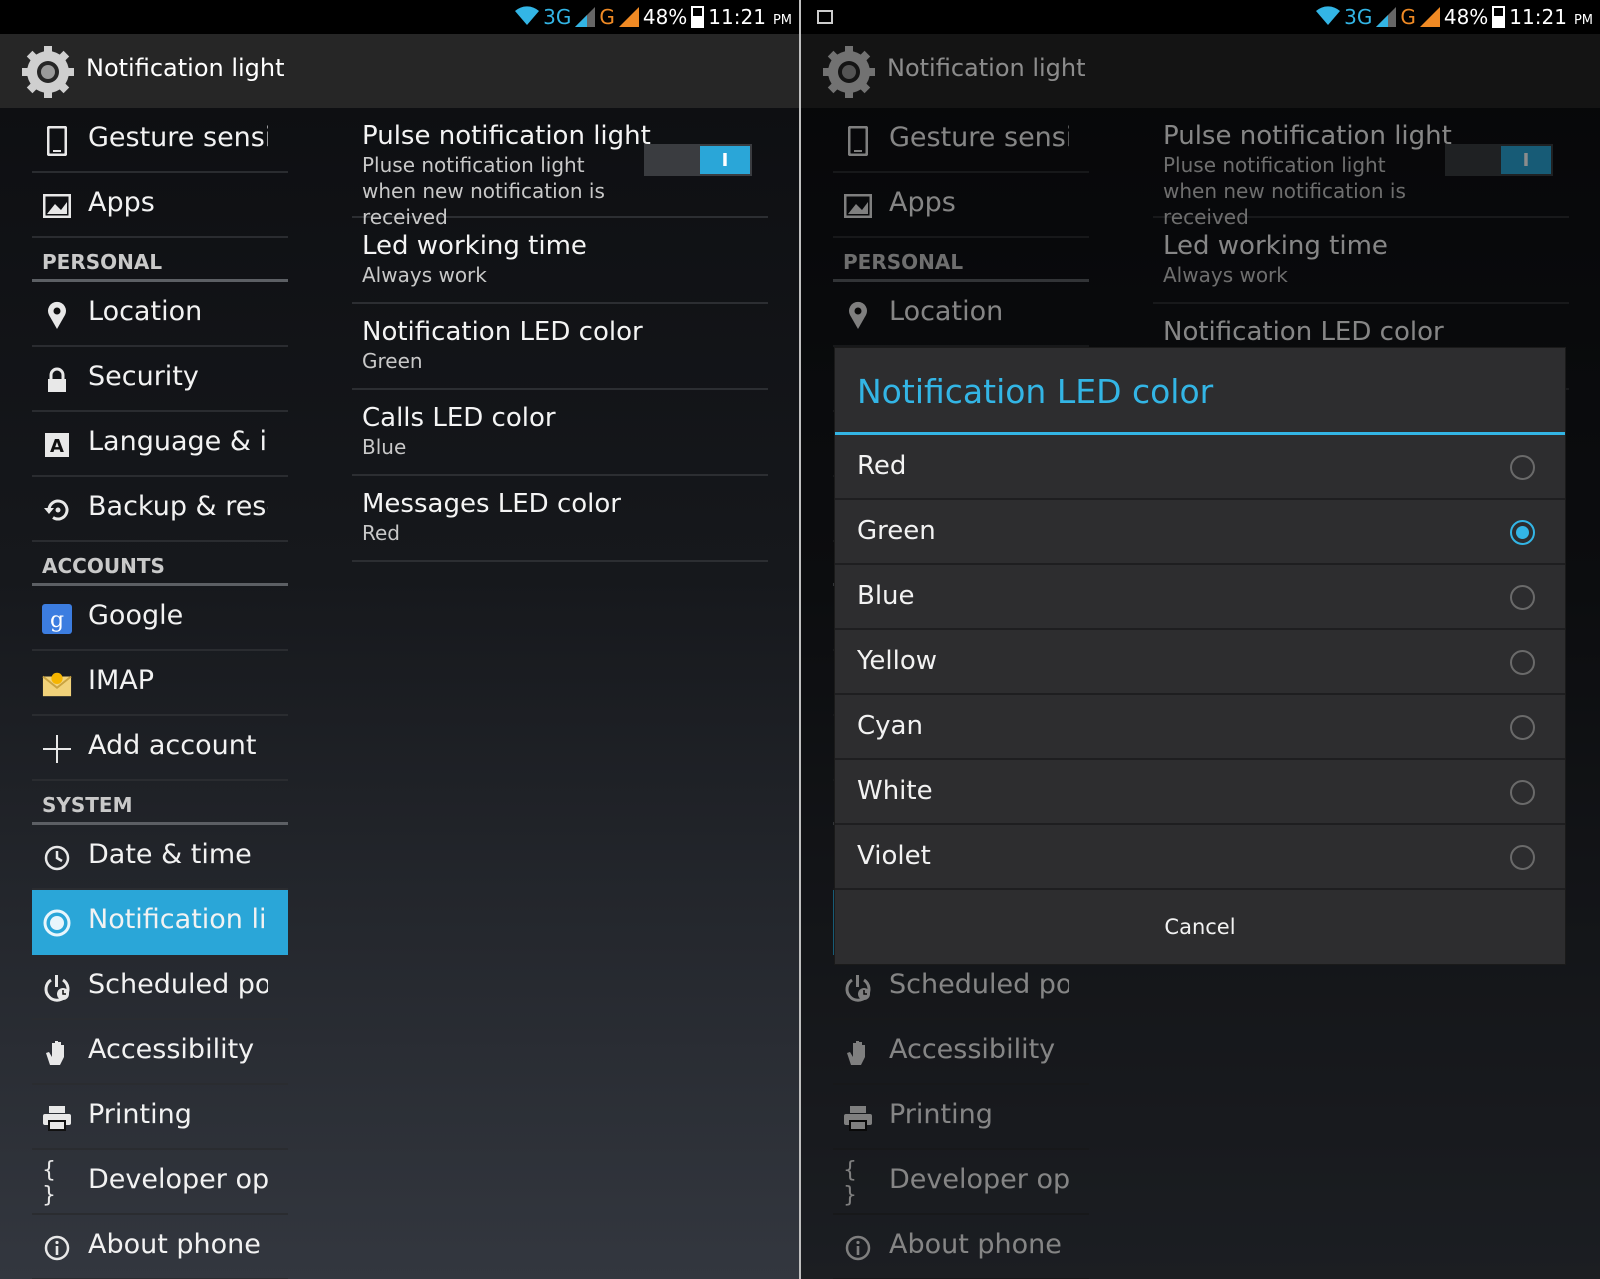 This screenshot has width=1600, height=1279. What do you see at coordinates (1358, 17) in the screenshot?
I see `network-type-label: 3G` at bounding box center [1358, 17].